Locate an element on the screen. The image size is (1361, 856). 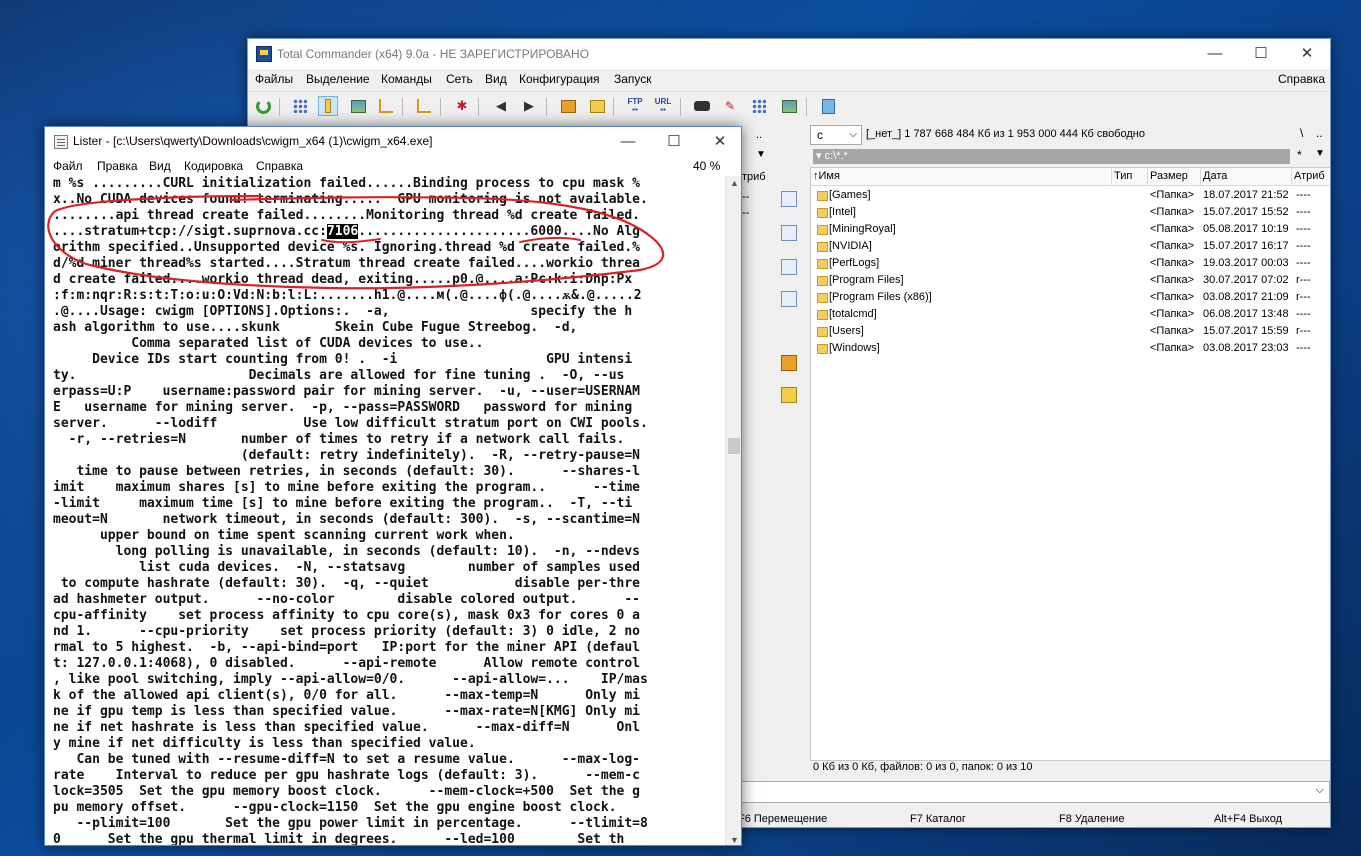
multi-rename-button: ✎ is located at coordinates (730, 106).